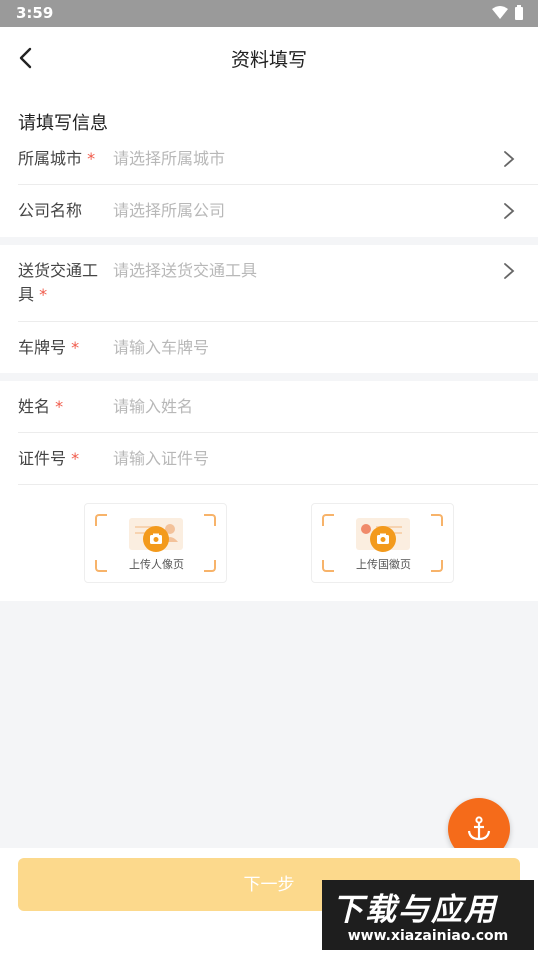 This screenshot has height=954, width=538. Describe the element at coordinates (63, 123) in the screenshot. I see `section-title: 请填写信息` at that location.